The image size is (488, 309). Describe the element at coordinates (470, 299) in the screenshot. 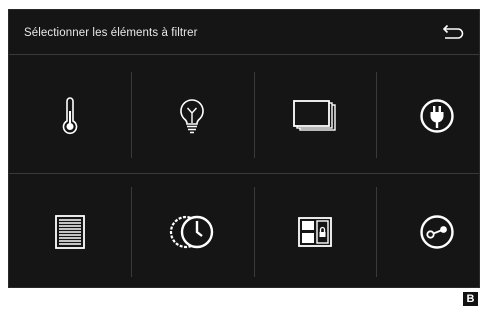

I see `corner-label: B` at that location.